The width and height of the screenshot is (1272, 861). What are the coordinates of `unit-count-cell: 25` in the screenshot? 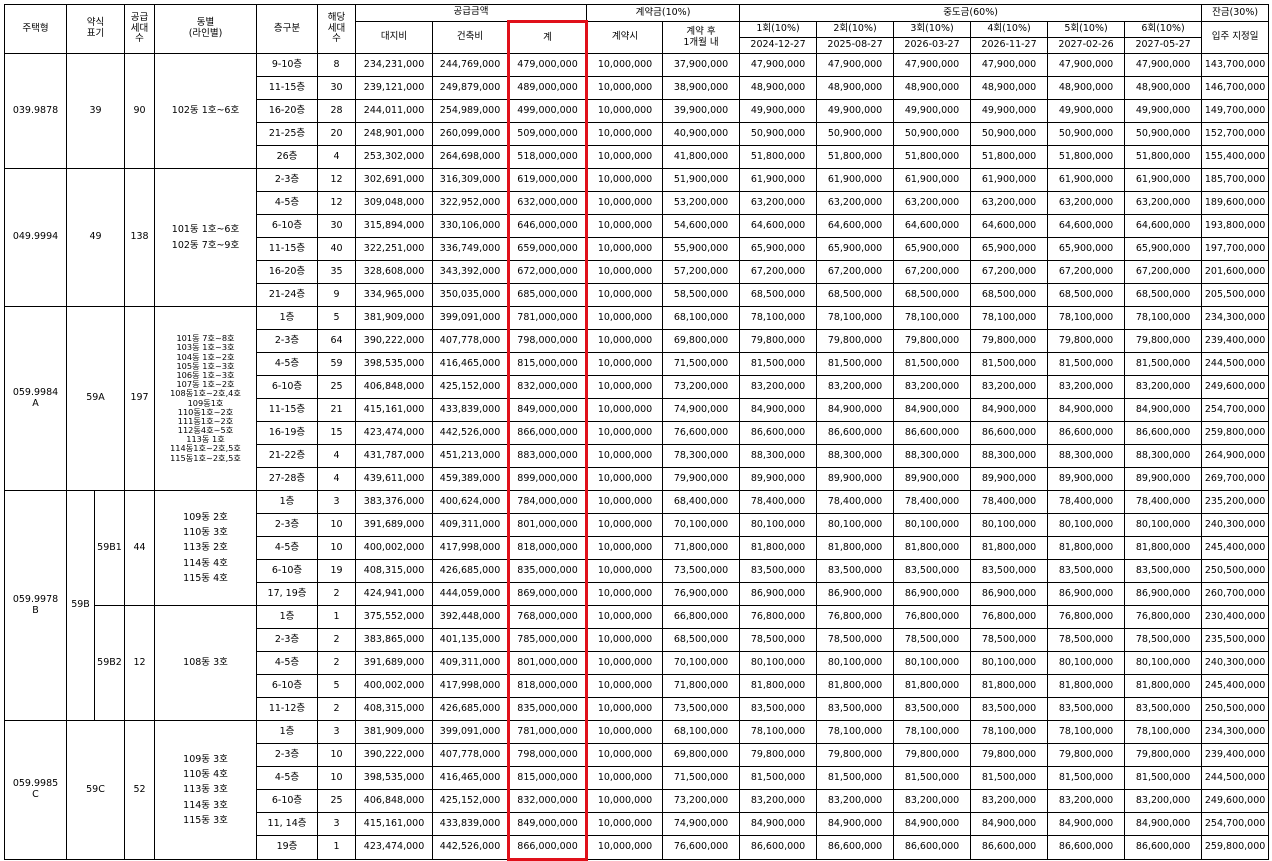 It's located at (337, 387).